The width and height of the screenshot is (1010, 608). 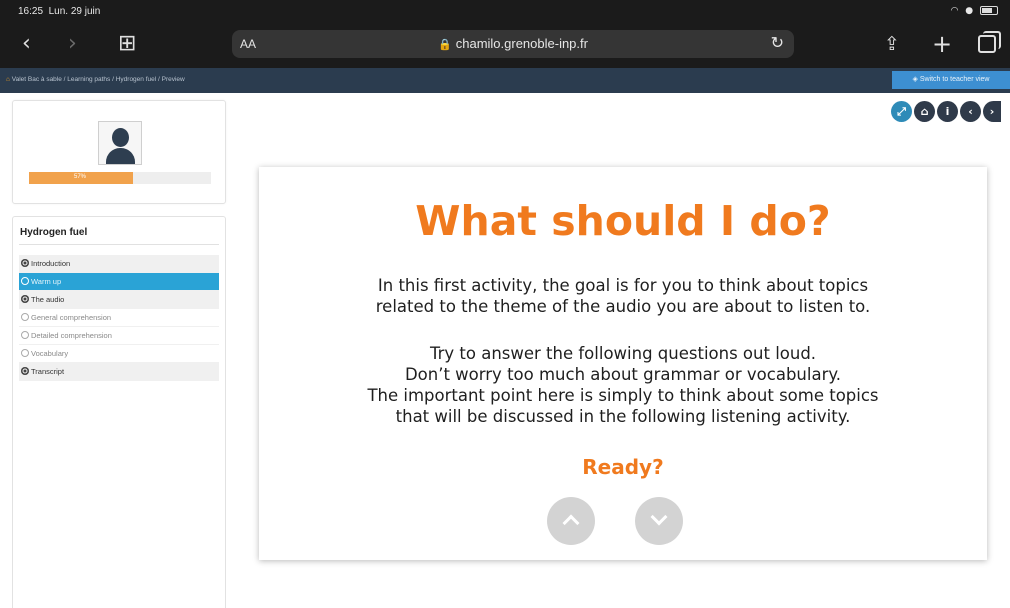 I want to click on lesson-item: Transcript, so click(x=119, y=372).